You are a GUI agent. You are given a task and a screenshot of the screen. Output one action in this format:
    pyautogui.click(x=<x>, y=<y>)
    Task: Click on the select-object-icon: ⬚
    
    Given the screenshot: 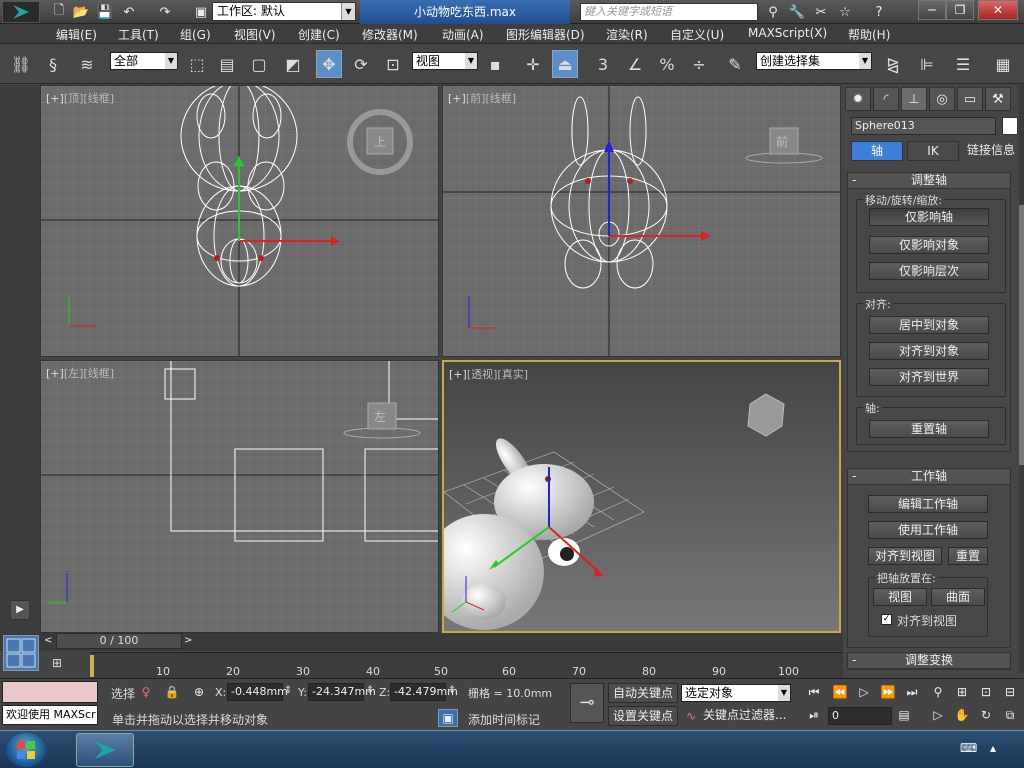 What is the action you would take?
    pyautogui.click(x=197, y=64)
    